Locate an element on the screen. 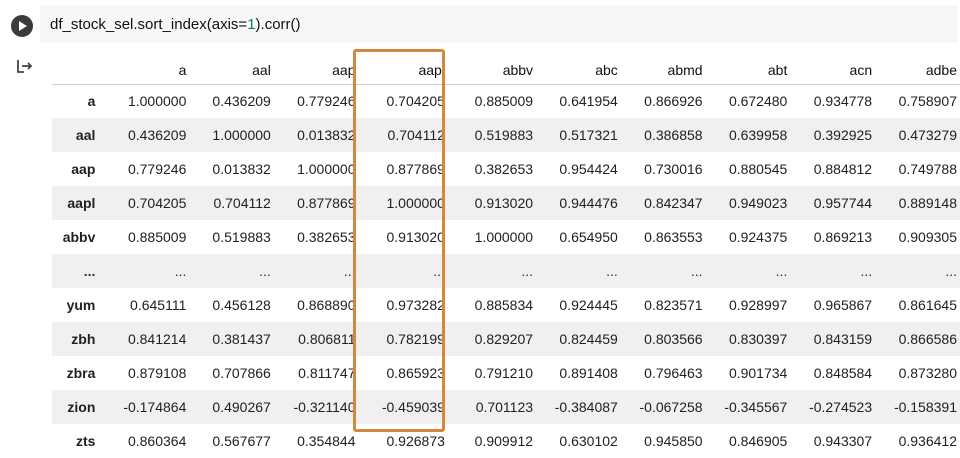 The image size is (960, 458). table-cell: 0.846905 is located at coordinates (758, 441).